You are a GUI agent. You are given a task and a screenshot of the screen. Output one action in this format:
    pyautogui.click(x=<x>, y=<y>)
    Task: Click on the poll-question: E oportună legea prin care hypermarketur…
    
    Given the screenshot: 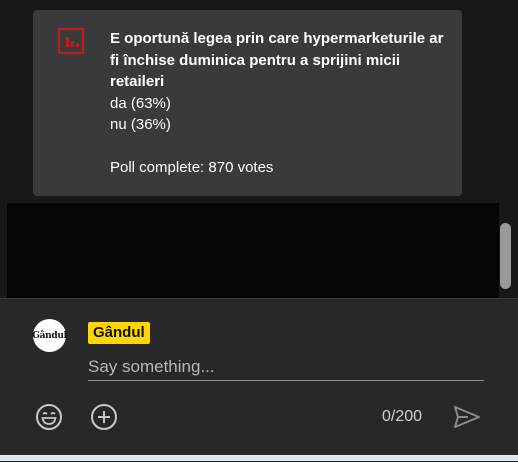 What is the action you would take?
    pyautogui.click(x=277, y=60)
    